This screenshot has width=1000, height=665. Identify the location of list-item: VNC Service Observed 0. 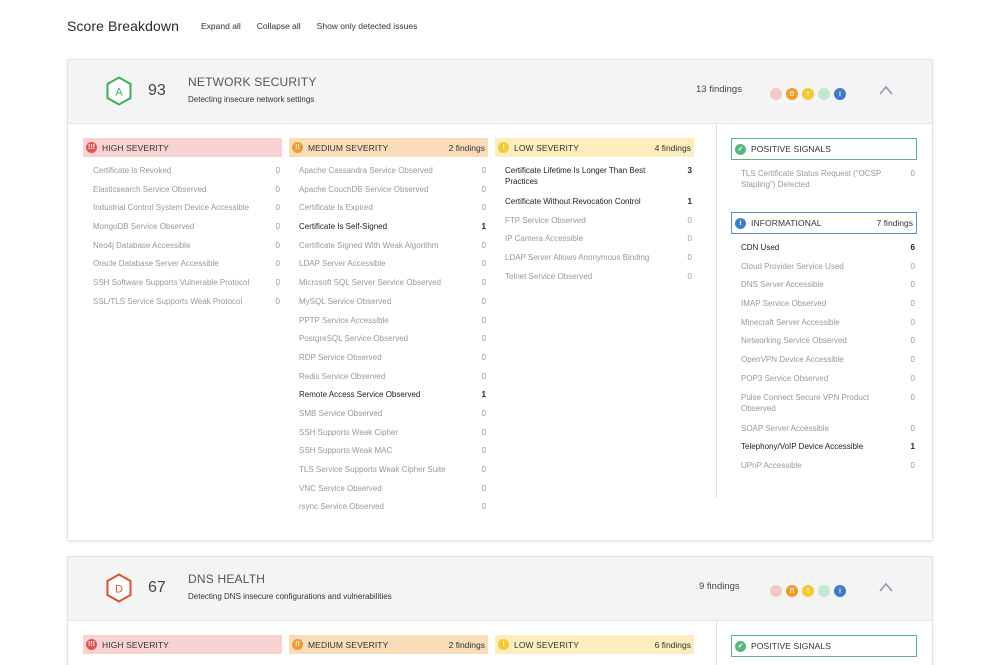
(393, 490).